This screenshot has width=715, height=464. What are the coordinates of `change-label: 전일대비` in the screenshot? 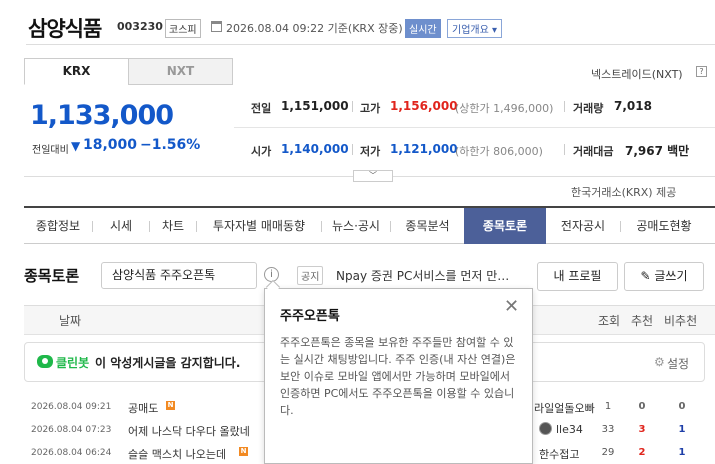 It's located at (50, 150).